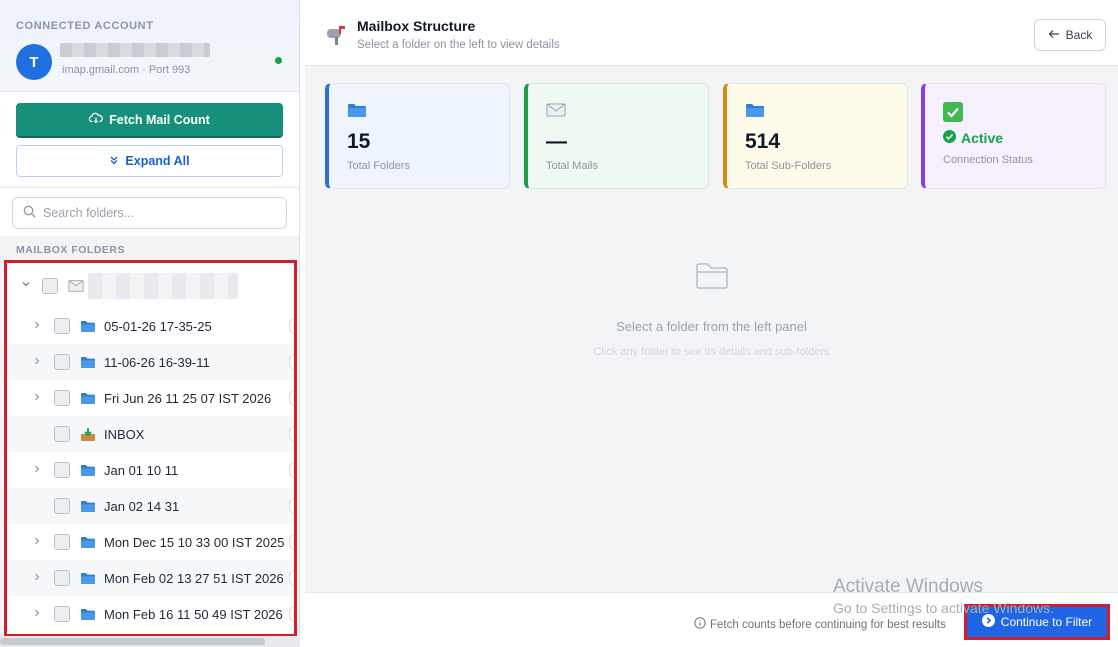 Image resolution: width=1118 pixels, height=647 pixels. What do you see at coordinates (949, 138) in the screenshot?
I see `check-circle-icon` at bounding box center [949, 138].